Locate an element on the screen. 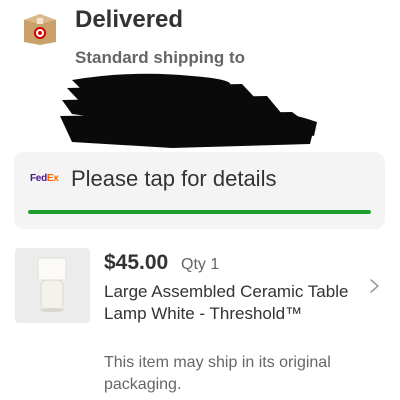 The image size is (400, 400). shipping-method-label: Standard shipping to is located at coordinates (160, 57).